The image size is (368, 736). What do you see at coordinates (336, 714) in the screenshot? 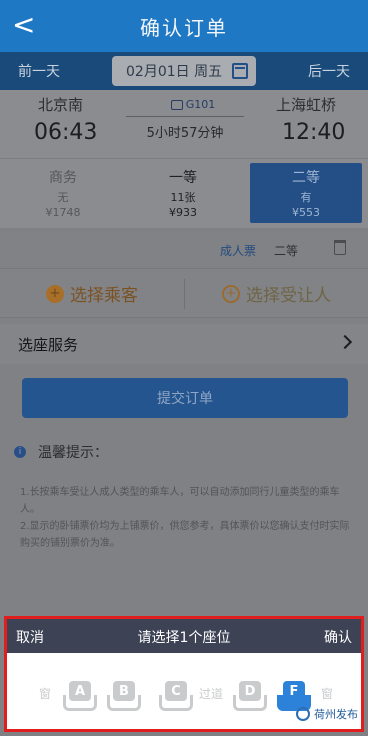
I see `watermark-text: 荷州发布` at bounding box center [336, 714].